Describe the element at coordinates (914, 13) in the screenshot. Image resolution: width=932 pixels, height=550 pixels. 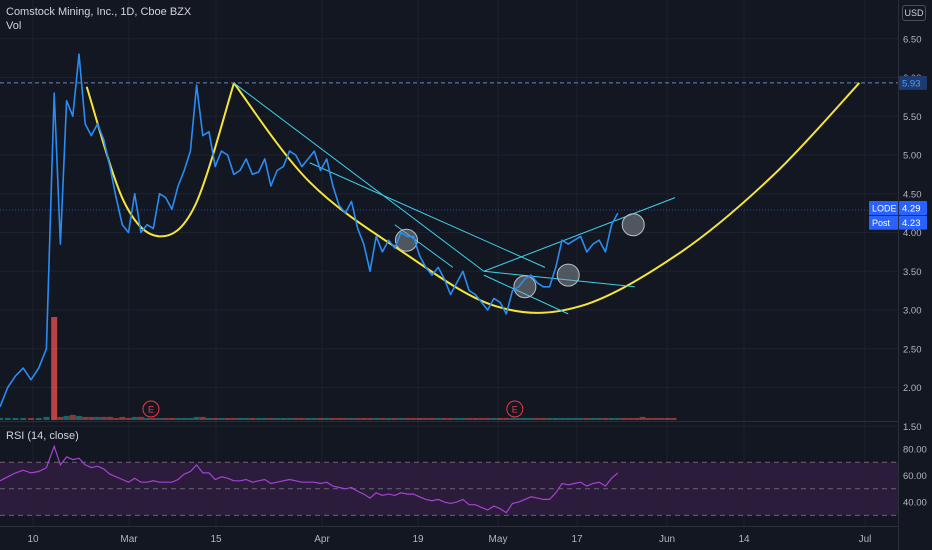
I see `currency-button: USD` at that location.